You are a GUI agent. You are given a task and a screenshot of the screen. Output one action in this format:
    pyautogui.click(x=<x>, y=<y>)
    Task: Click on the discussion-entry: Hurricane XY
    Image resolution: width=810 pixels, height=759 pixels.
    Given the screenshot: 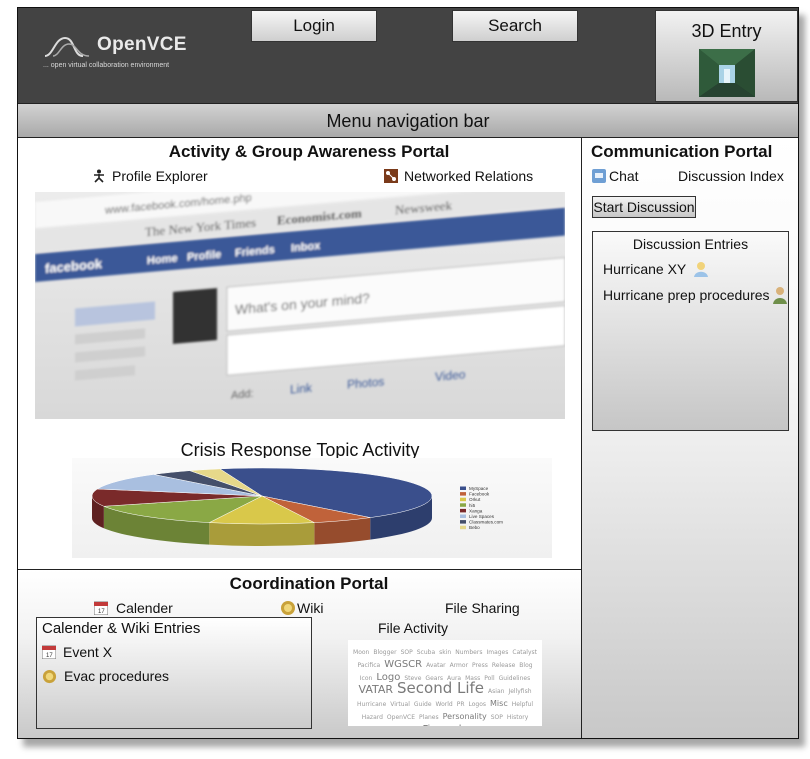 What is the action you would take?
    pyautogui.click(x=656, y=269)
    